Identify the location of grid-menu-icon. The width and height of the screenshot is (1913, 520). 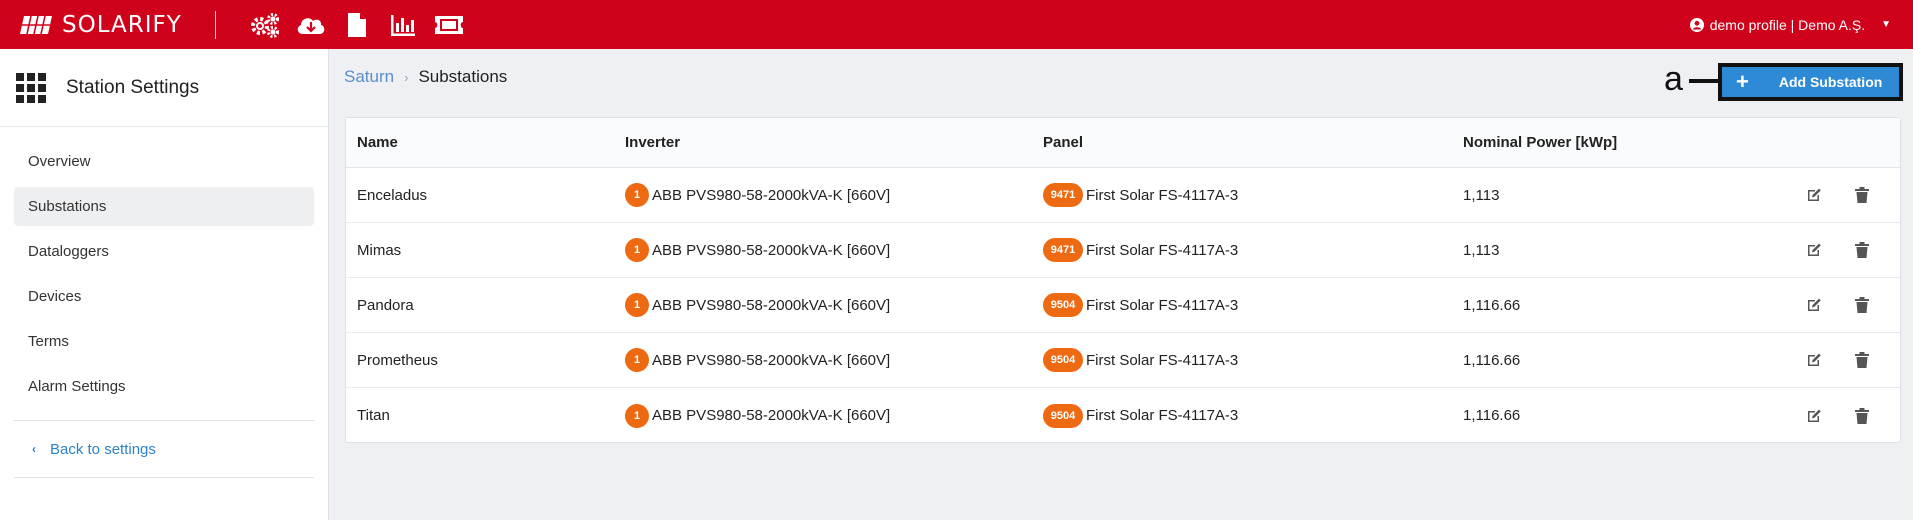
(31, 87).